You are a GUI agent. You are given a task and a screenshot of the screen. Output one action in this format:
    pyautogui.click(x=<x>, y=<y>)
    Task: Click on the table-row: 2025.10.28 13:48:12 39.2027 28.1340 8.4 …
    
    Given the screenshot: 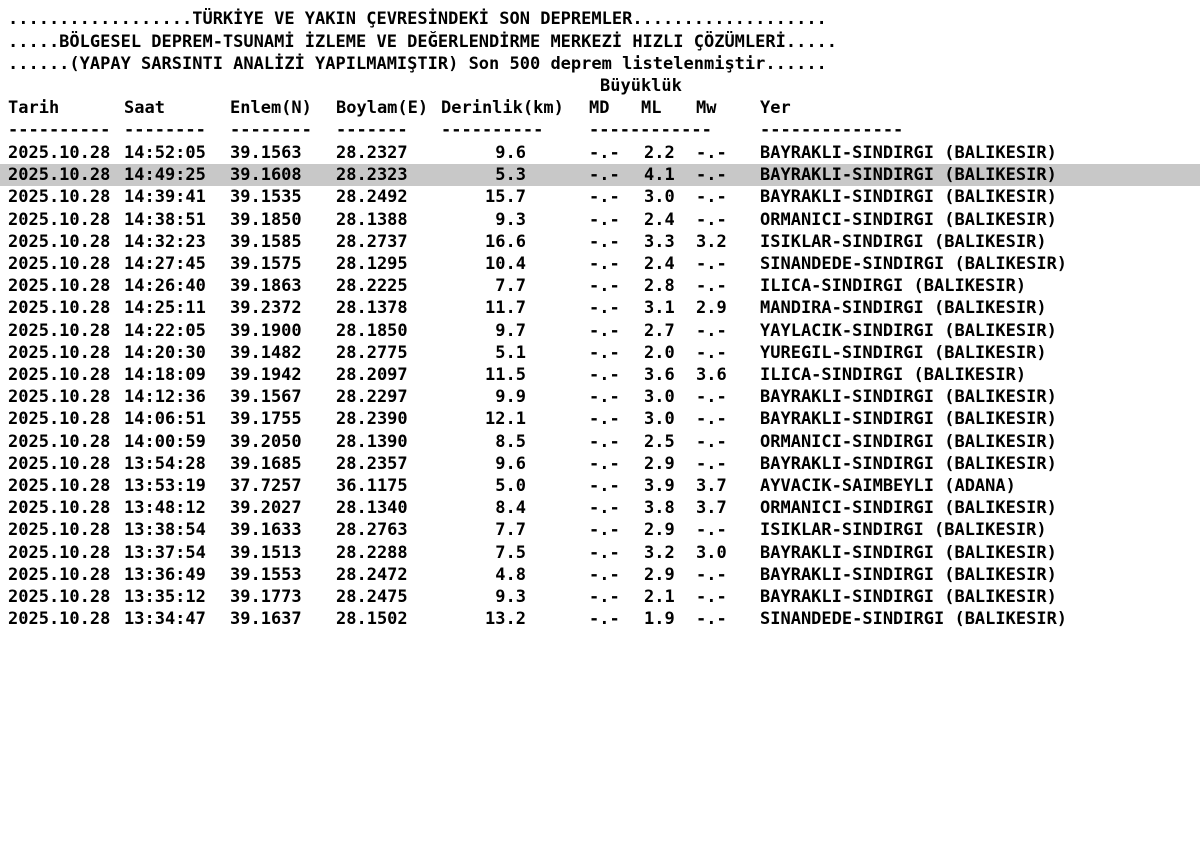 What is the action you would take?
    pyautogui.click(x=600, y=508)
    